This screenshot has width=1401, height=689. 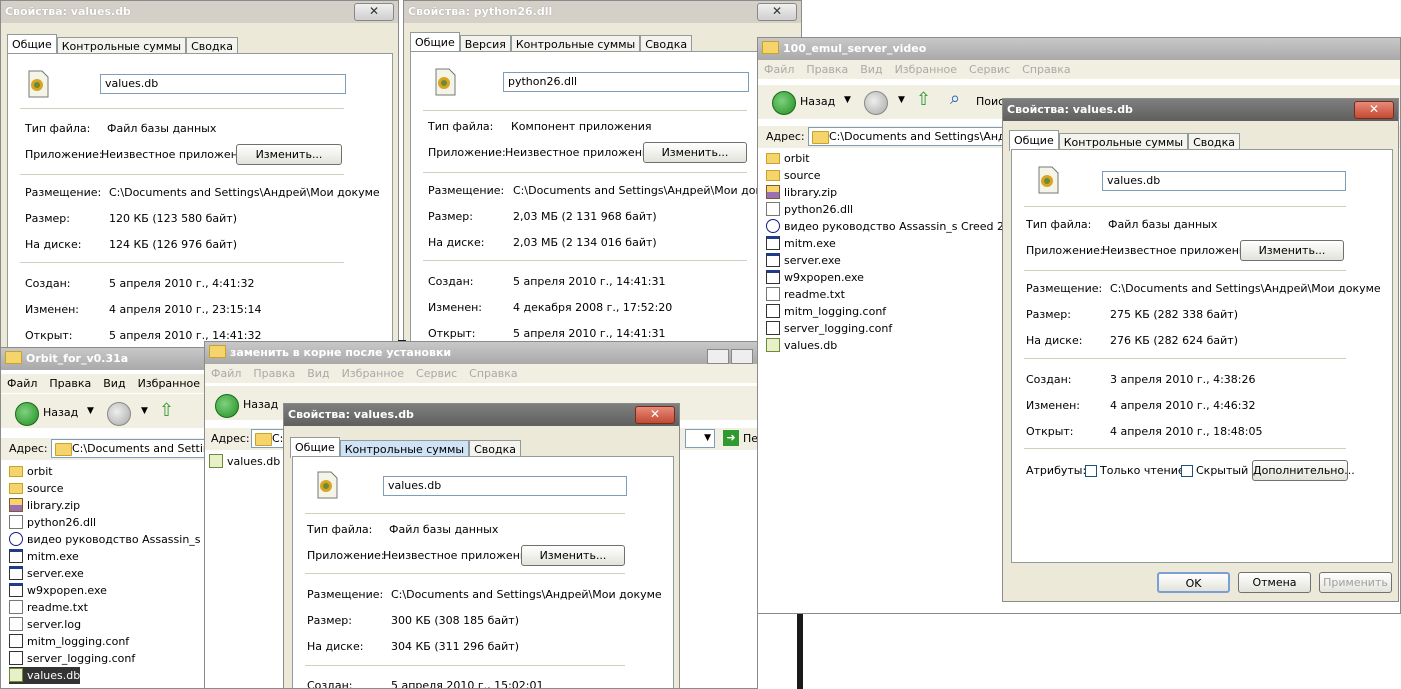 I want to click on list-item-selected: values.db, so click(x=45, y=675).